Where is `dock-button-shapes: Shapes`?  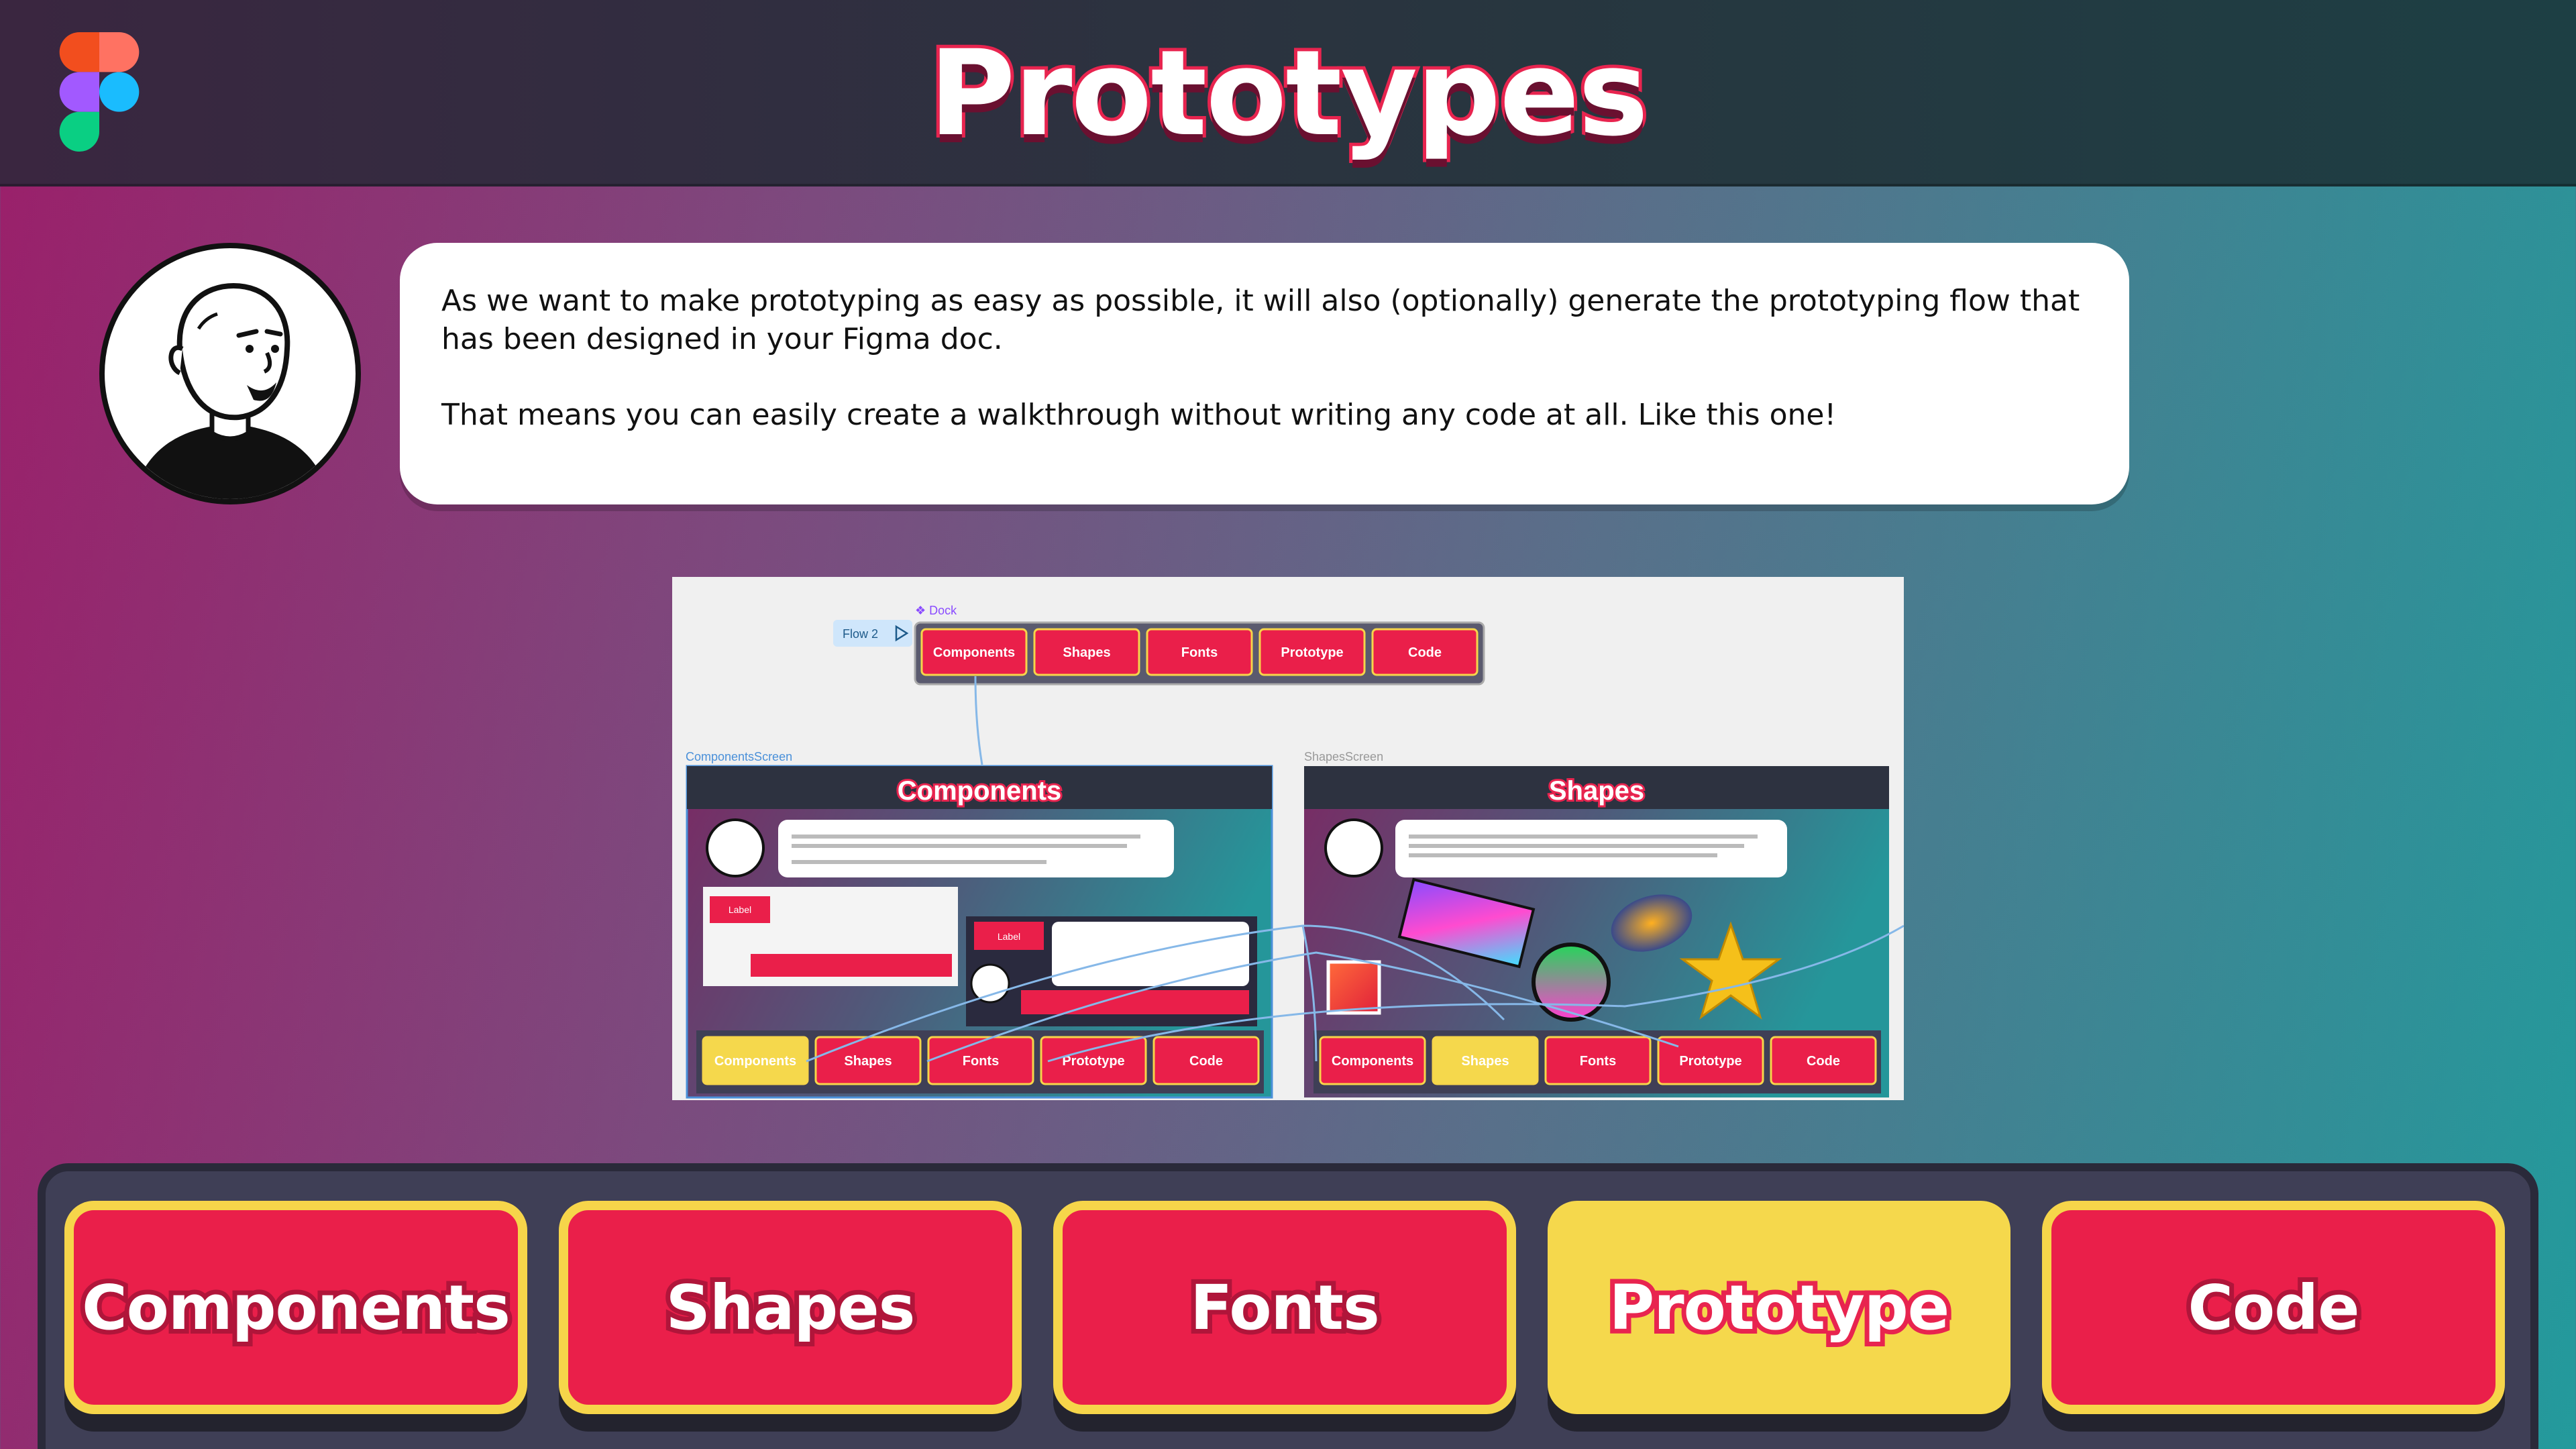
dock-button-shapes: Shapes is located at coordinates (790, 1307).